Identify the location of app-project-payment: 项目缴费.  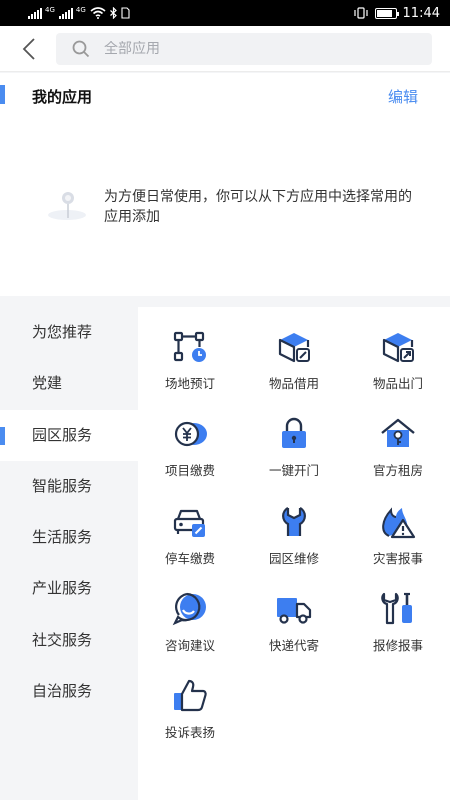
(190, 457).